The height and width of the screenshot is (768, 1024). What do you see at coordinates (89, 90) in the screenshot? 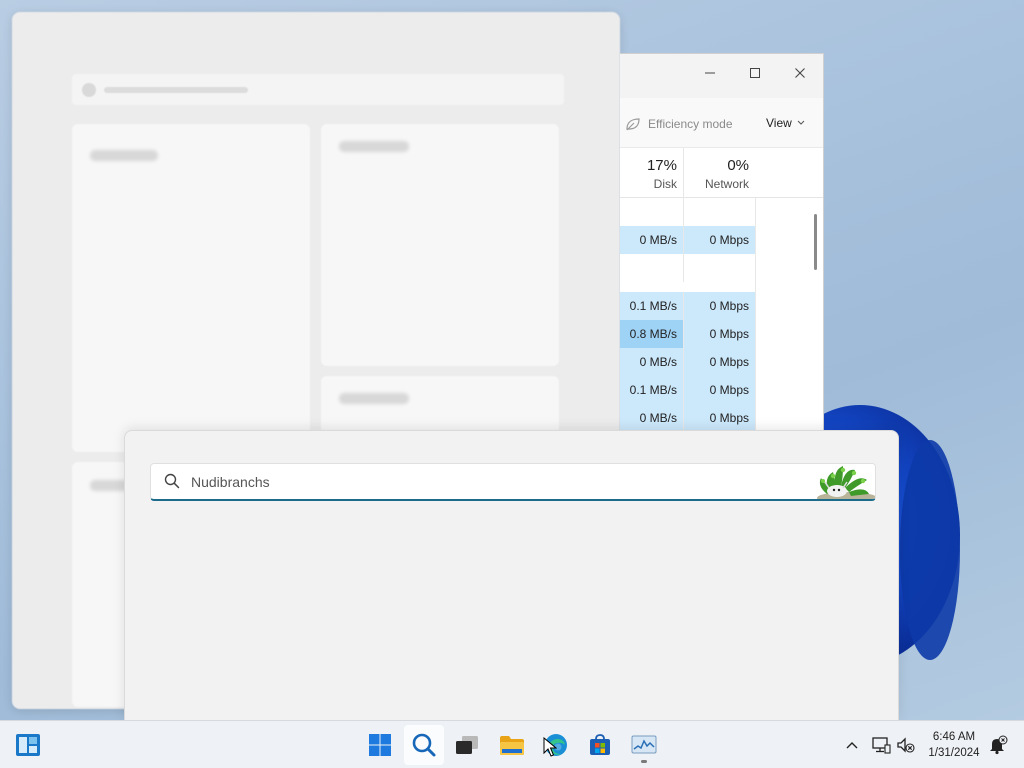
I see `placeholder-dot` at bounding box center [89, 90].